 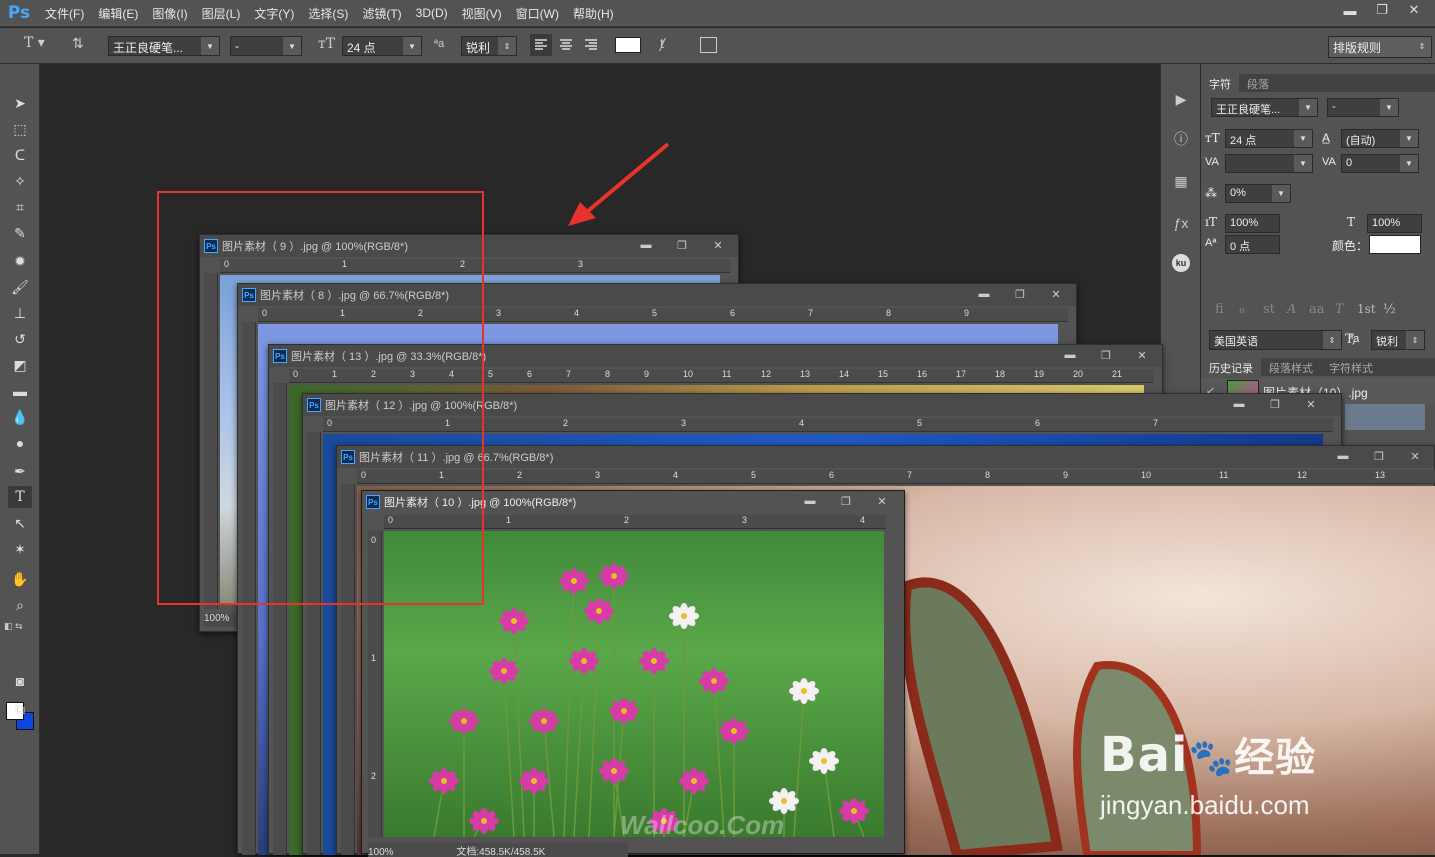 I want to click on text-color-swatch, so click(x=628, y=45).